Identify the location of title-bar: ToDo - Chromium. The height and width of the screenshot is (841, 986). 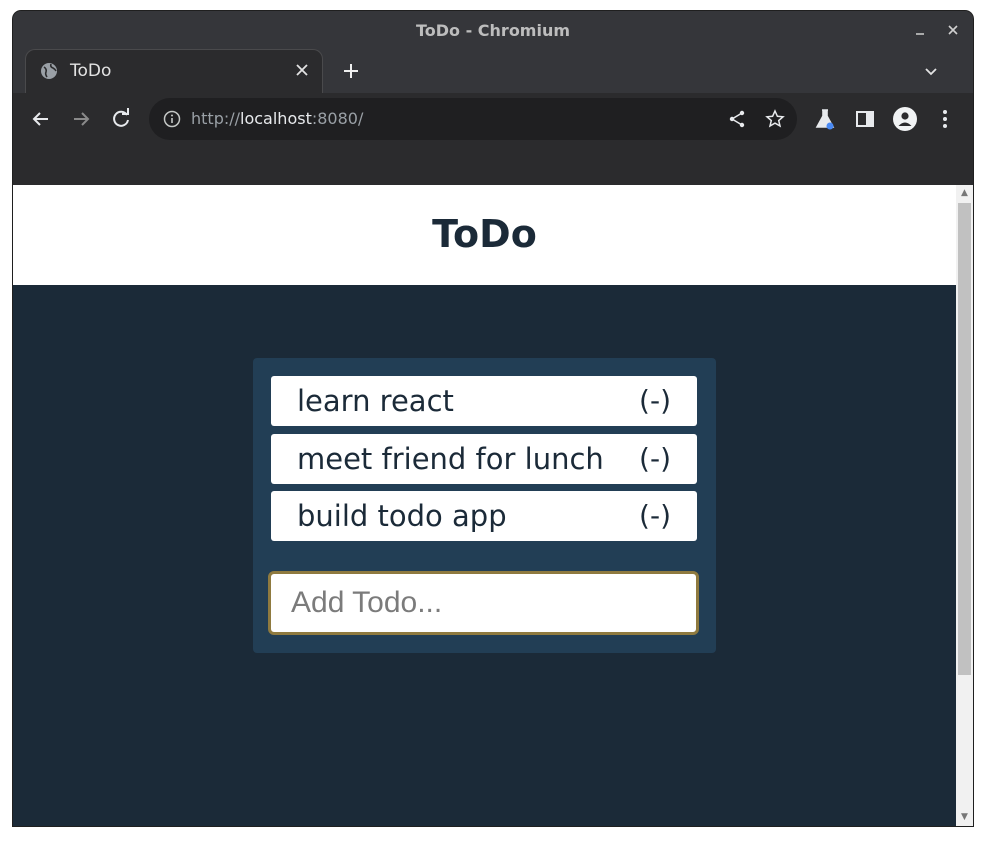
(493, 30).